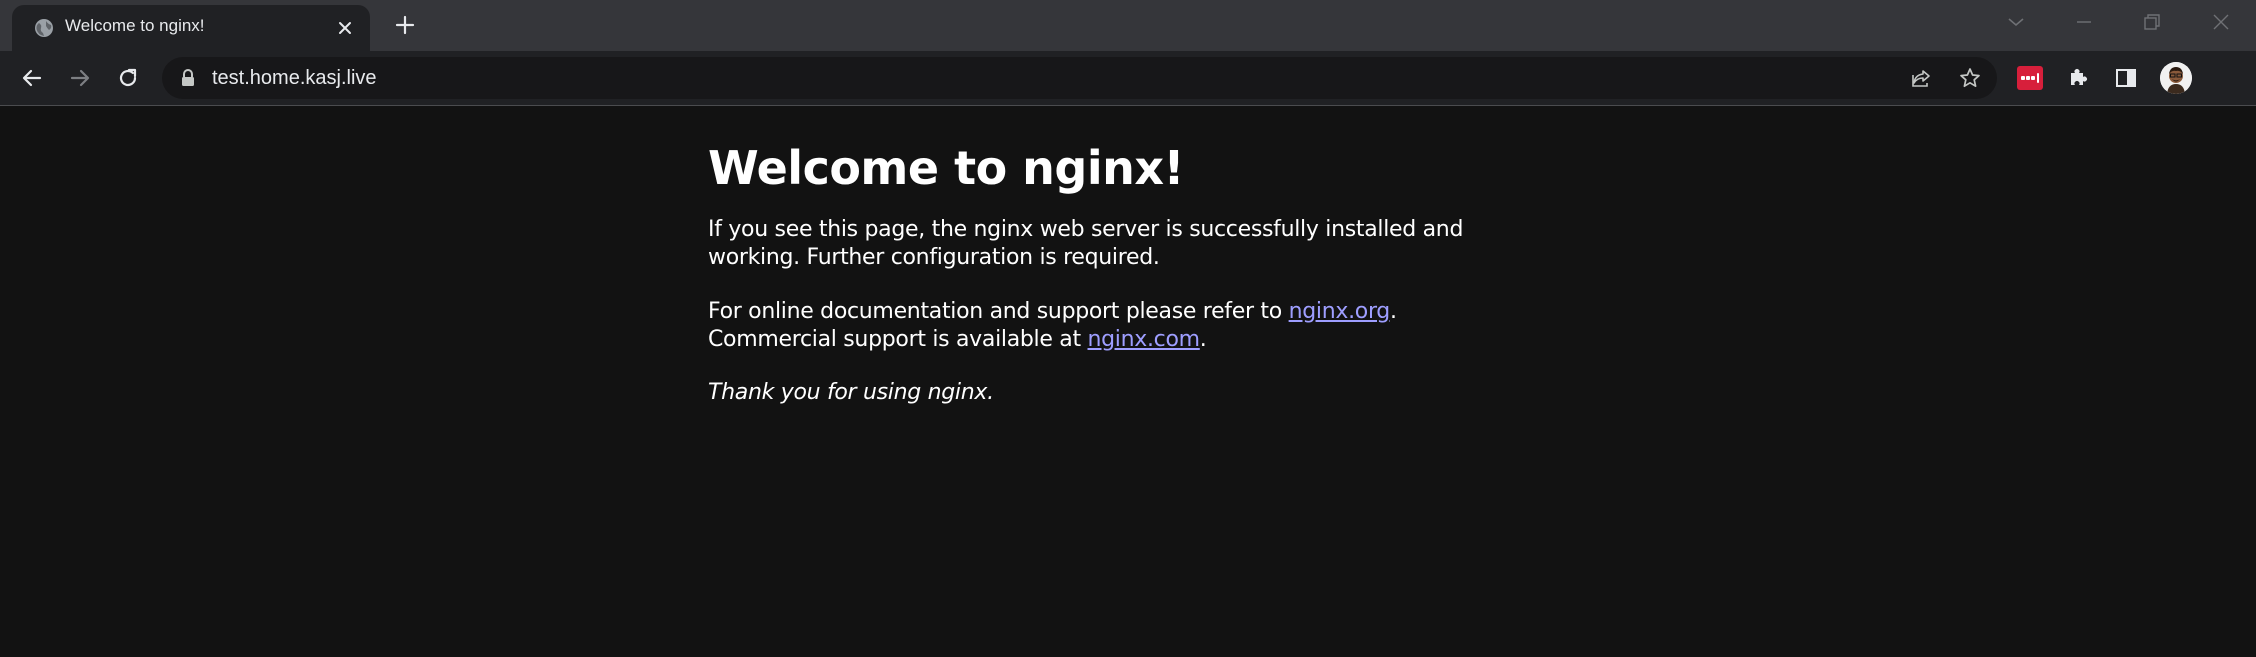 The height and width of the screenshot is (657, 2256). What do you see at coordinates (2030, 78) in the screenshot?
I see `lastpass-icon` at bounding box center [2030, 78].